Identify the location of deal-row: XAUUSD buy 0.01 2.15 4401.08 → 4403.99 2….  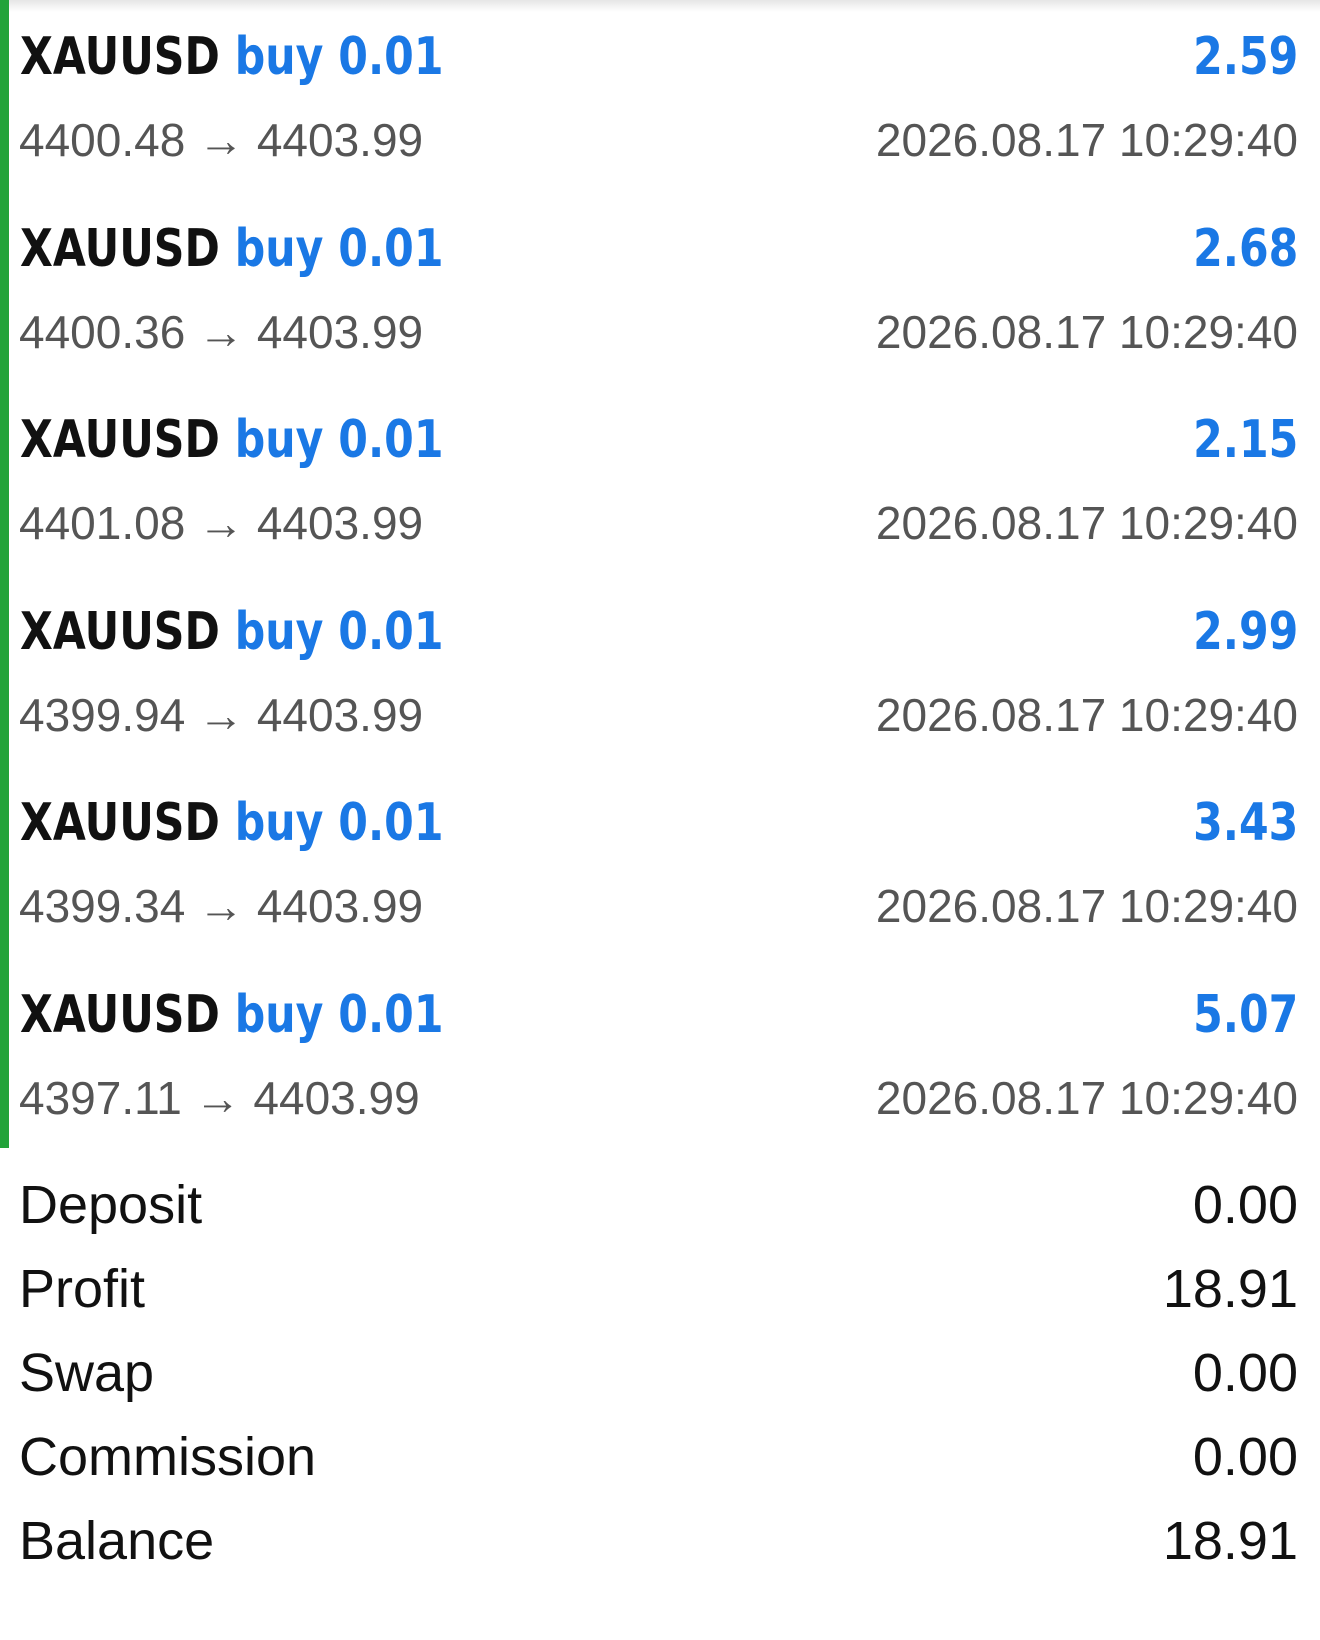
(660, 479).